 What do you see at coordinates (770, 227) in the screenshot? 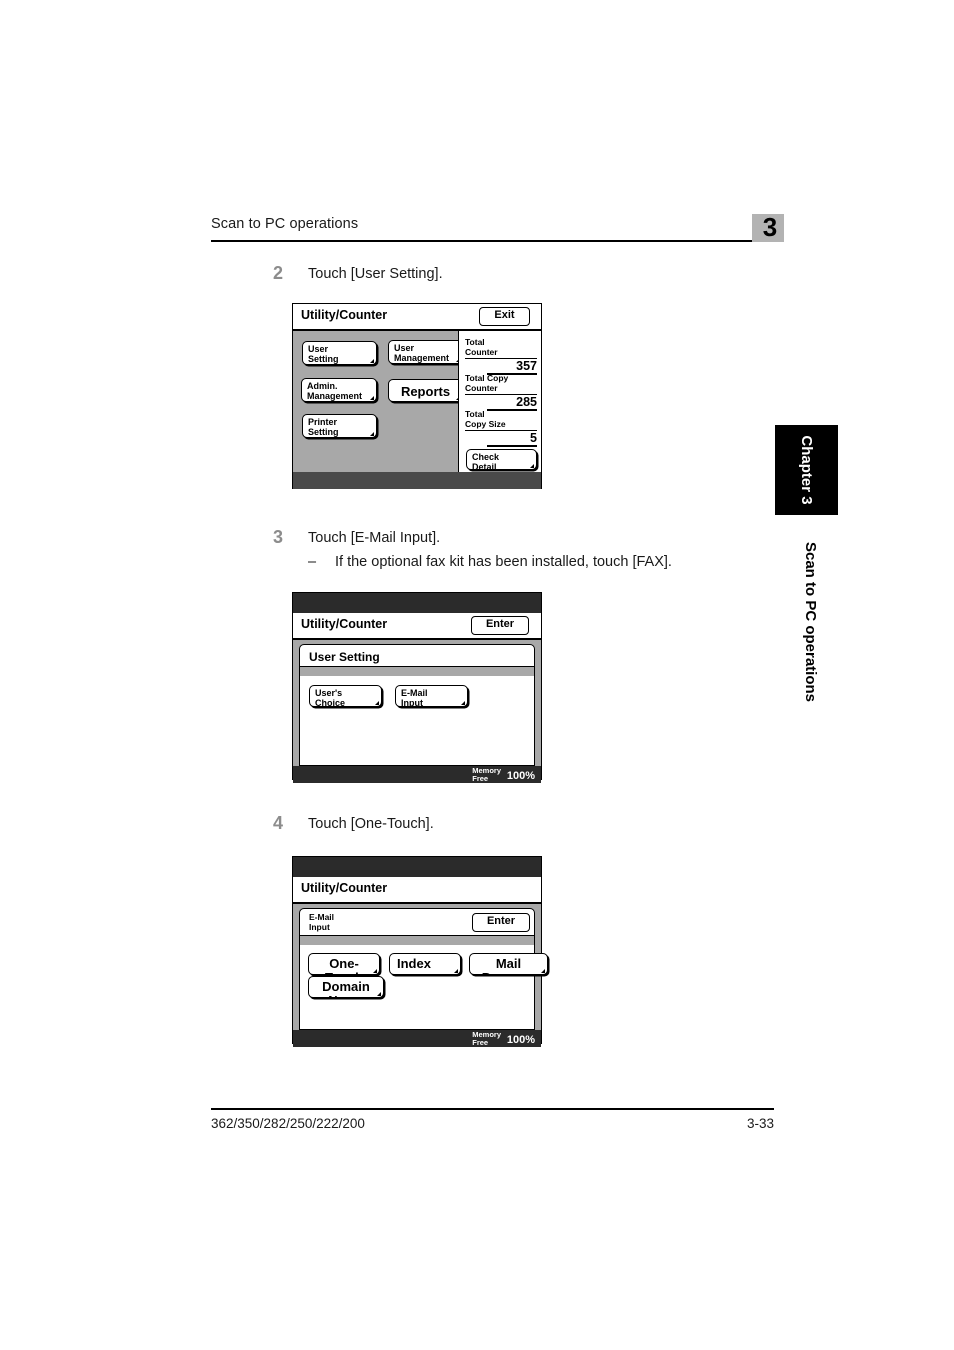
I see `header-chapter-number: 3` at bounding box center [770, 227].